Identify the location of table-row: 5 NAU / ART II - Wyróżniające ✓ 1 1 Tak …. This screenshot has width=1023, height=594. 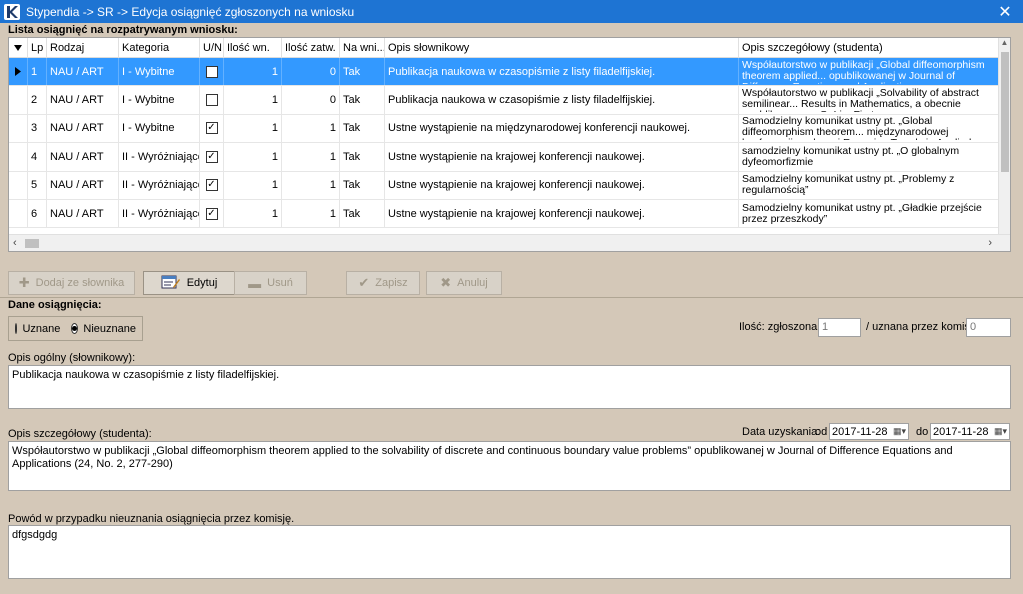
(504, 185).